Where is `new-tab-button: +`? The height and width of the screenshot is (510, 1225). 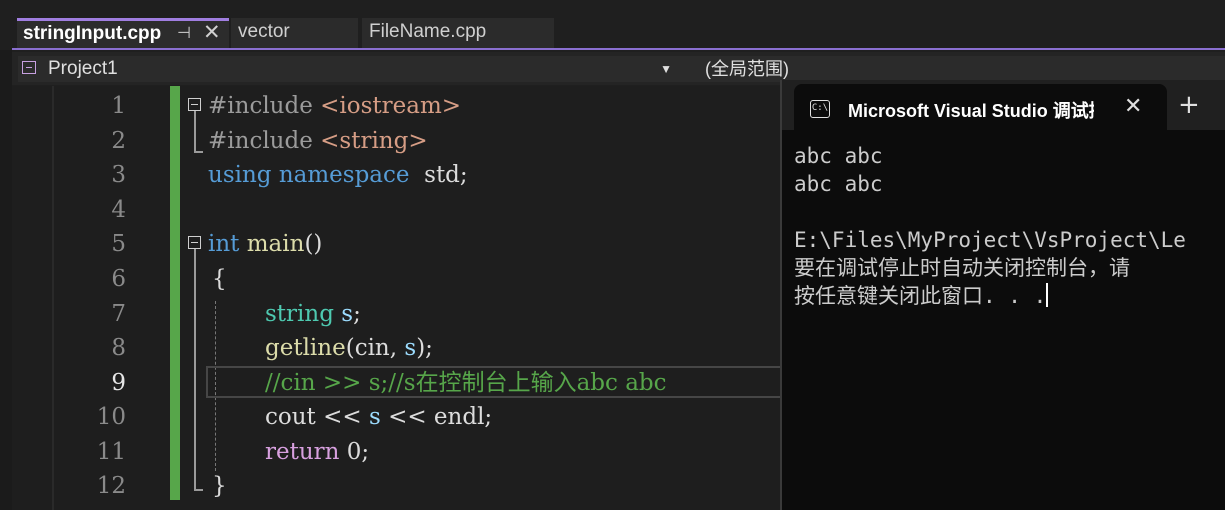
new-tab-button: + is located at coordinates (1189, 105).